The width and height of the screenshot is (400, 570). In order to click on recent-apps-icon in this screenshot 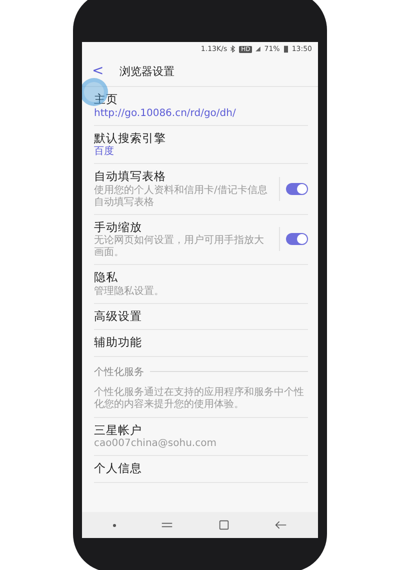, I will do `click(166, 525)`.